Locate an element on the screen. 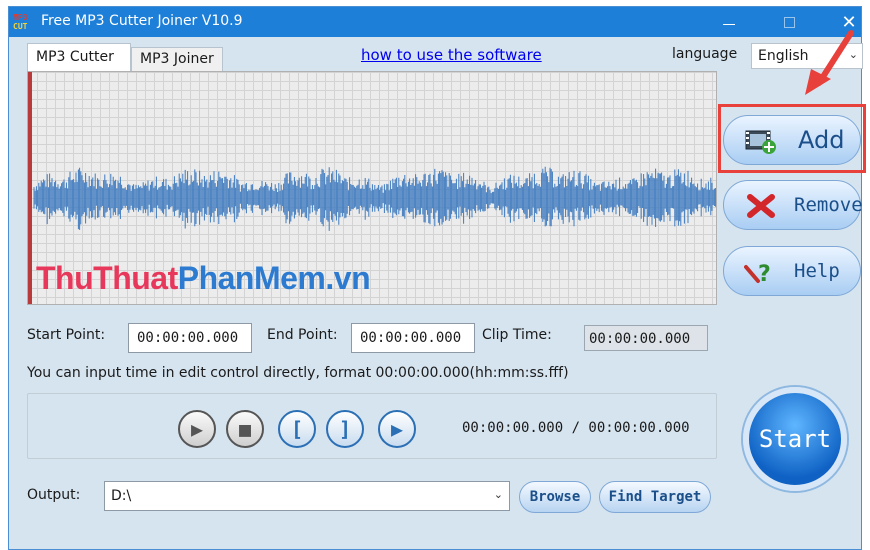  minimize-button is located at coordinates (729, 22).